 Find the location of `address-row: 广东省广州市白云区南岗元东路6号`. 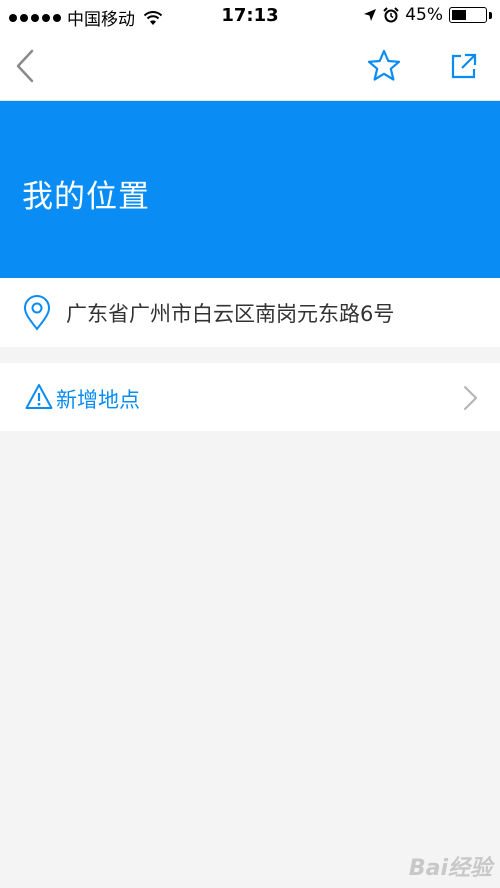

address-row: 广东省广州市白云区南岗元东路6号 is located at coordinates (250, 312).